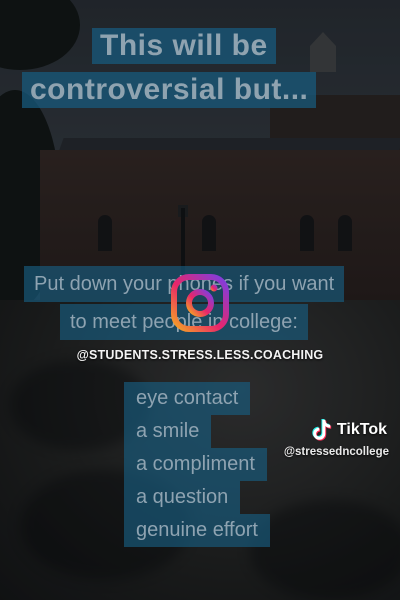  I want to click on tiktok-watermark: TikTok @stressedncollege, so click(327, 438).